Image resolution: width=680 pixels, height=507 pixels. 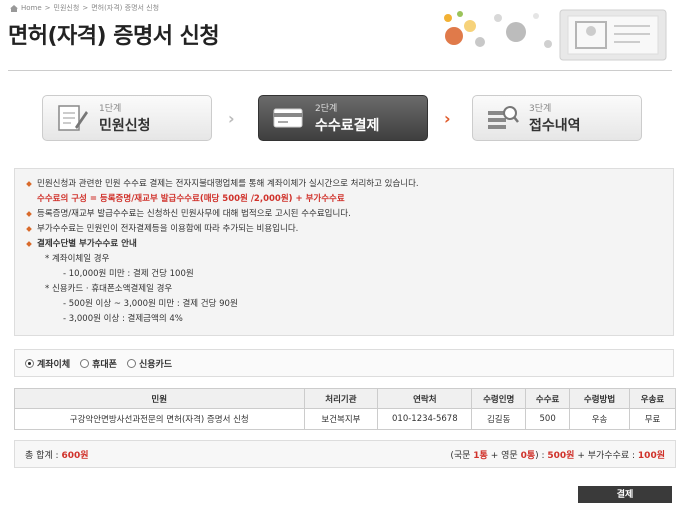 What do you see at coordinates (288, 118) in the screenshot?
I see `credit-card-icon` at bounding box center [288, 118].